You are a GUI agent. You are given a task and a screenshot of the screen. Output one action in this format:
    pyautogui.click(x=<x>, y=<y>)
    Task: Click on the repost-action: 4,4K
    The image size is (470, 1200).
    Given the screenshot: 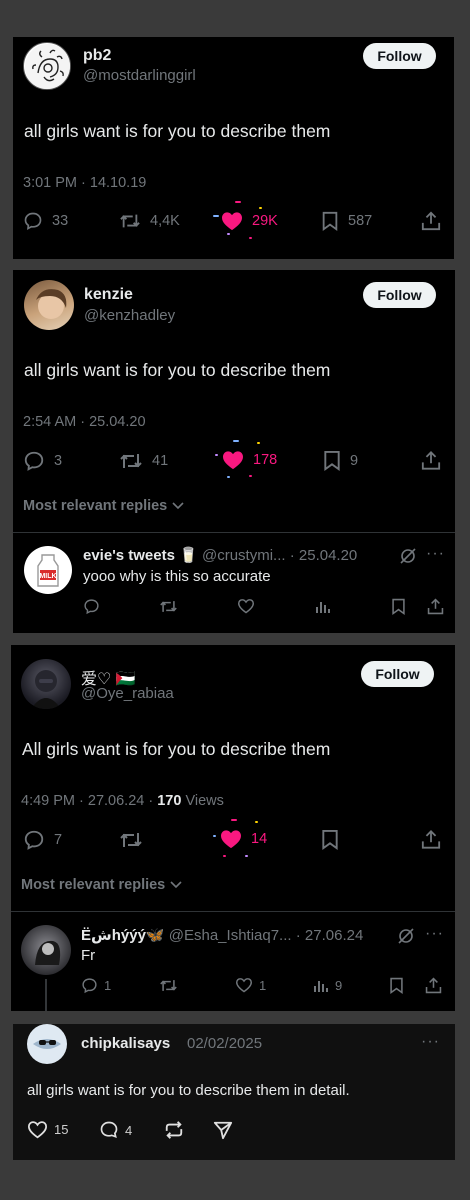 What is the action you would take?
    pyautogui.click(x=149, y=221)
    